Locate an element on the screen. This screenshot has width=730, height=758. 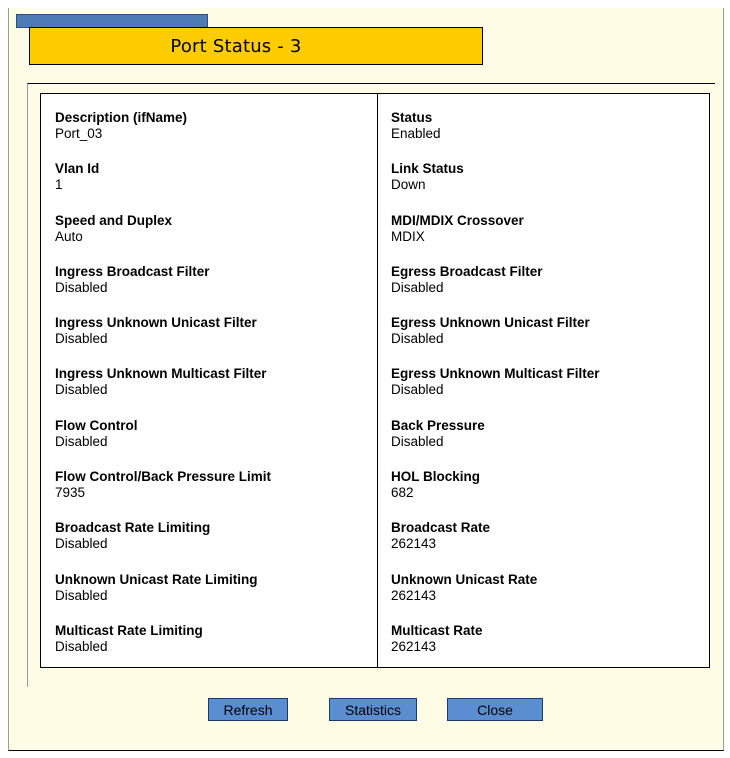
field-label: Speed and Duplex is located at coordinates (114, 220).